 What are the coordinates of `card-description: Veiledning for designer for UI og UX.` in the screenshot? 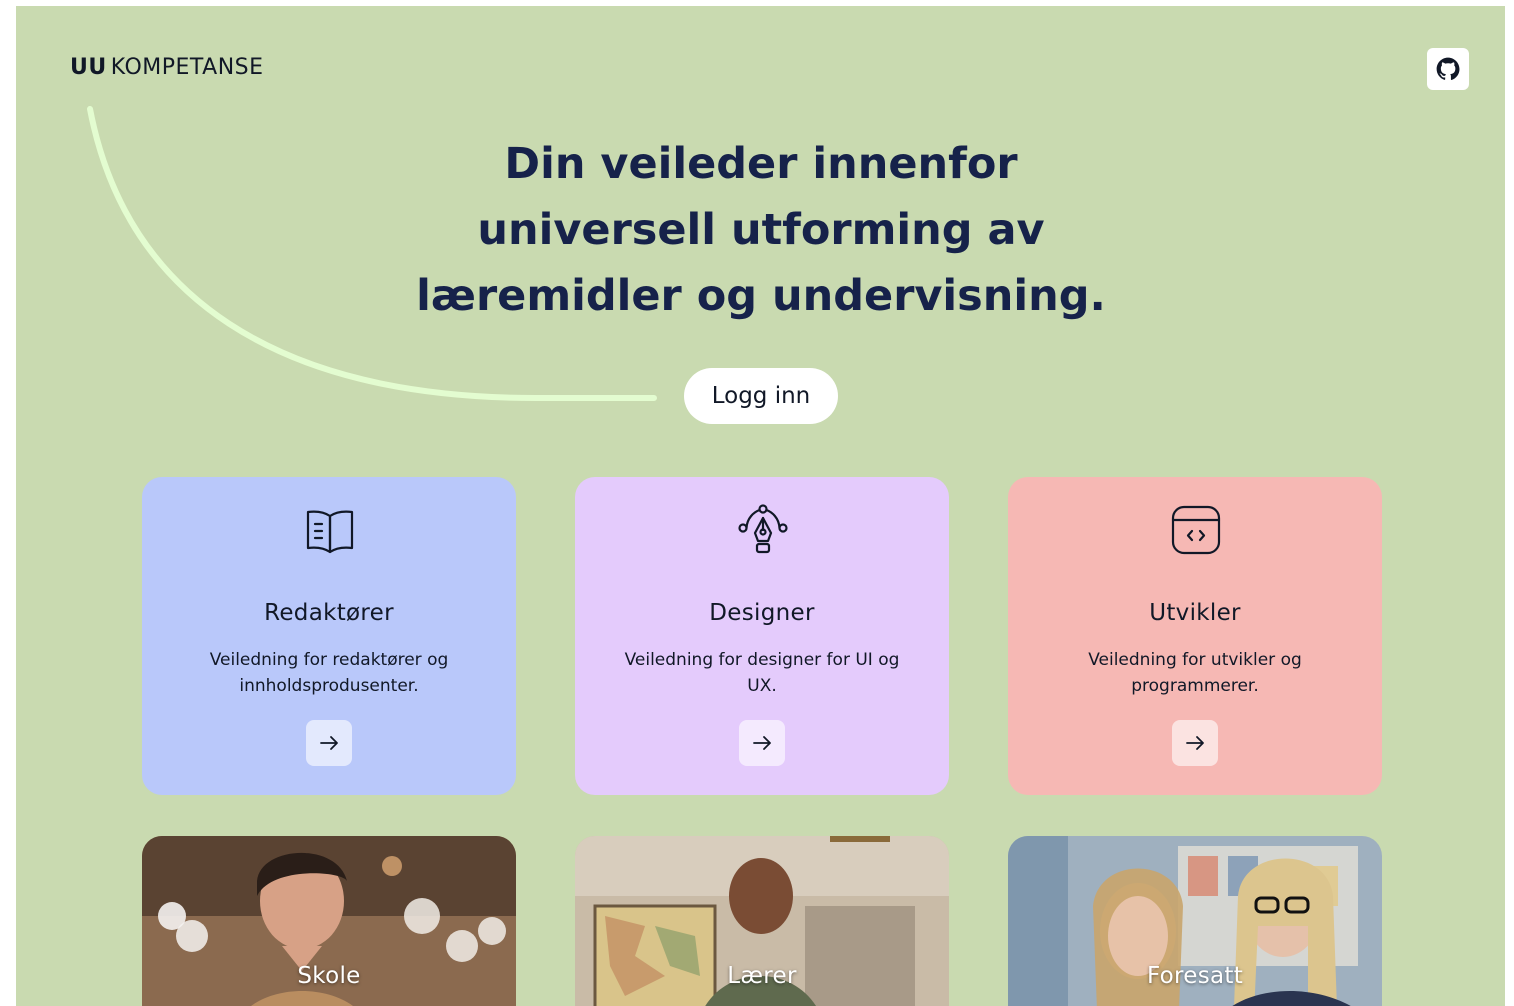 It's located at (762, 673).